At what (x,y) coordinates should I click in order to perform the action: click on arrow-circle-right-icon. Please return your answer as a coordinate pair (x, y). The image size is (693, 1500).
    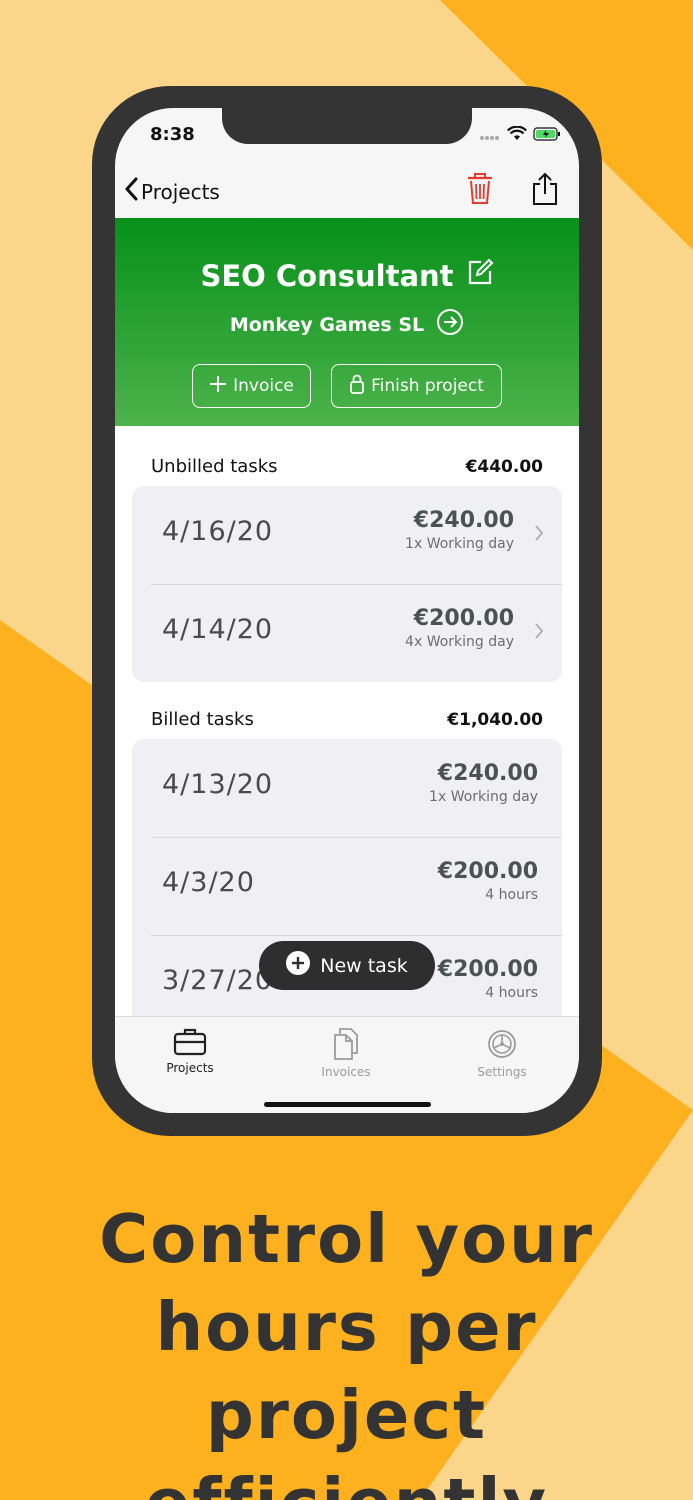
    Looking at the image, I should click on (450, 324).